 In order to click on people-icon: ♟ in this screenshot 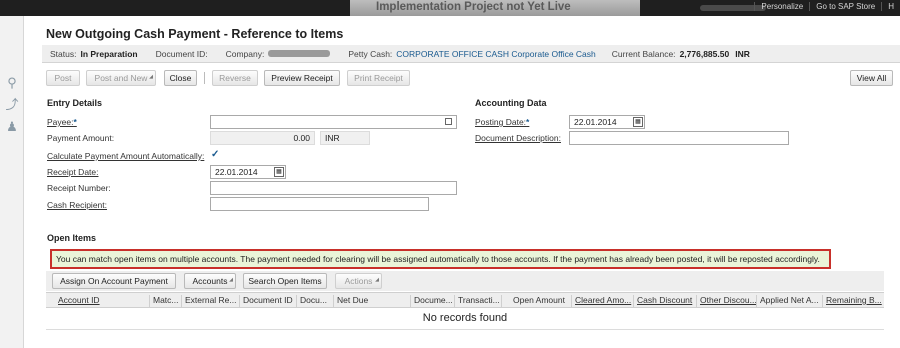, I will do `click(12, 127)`.